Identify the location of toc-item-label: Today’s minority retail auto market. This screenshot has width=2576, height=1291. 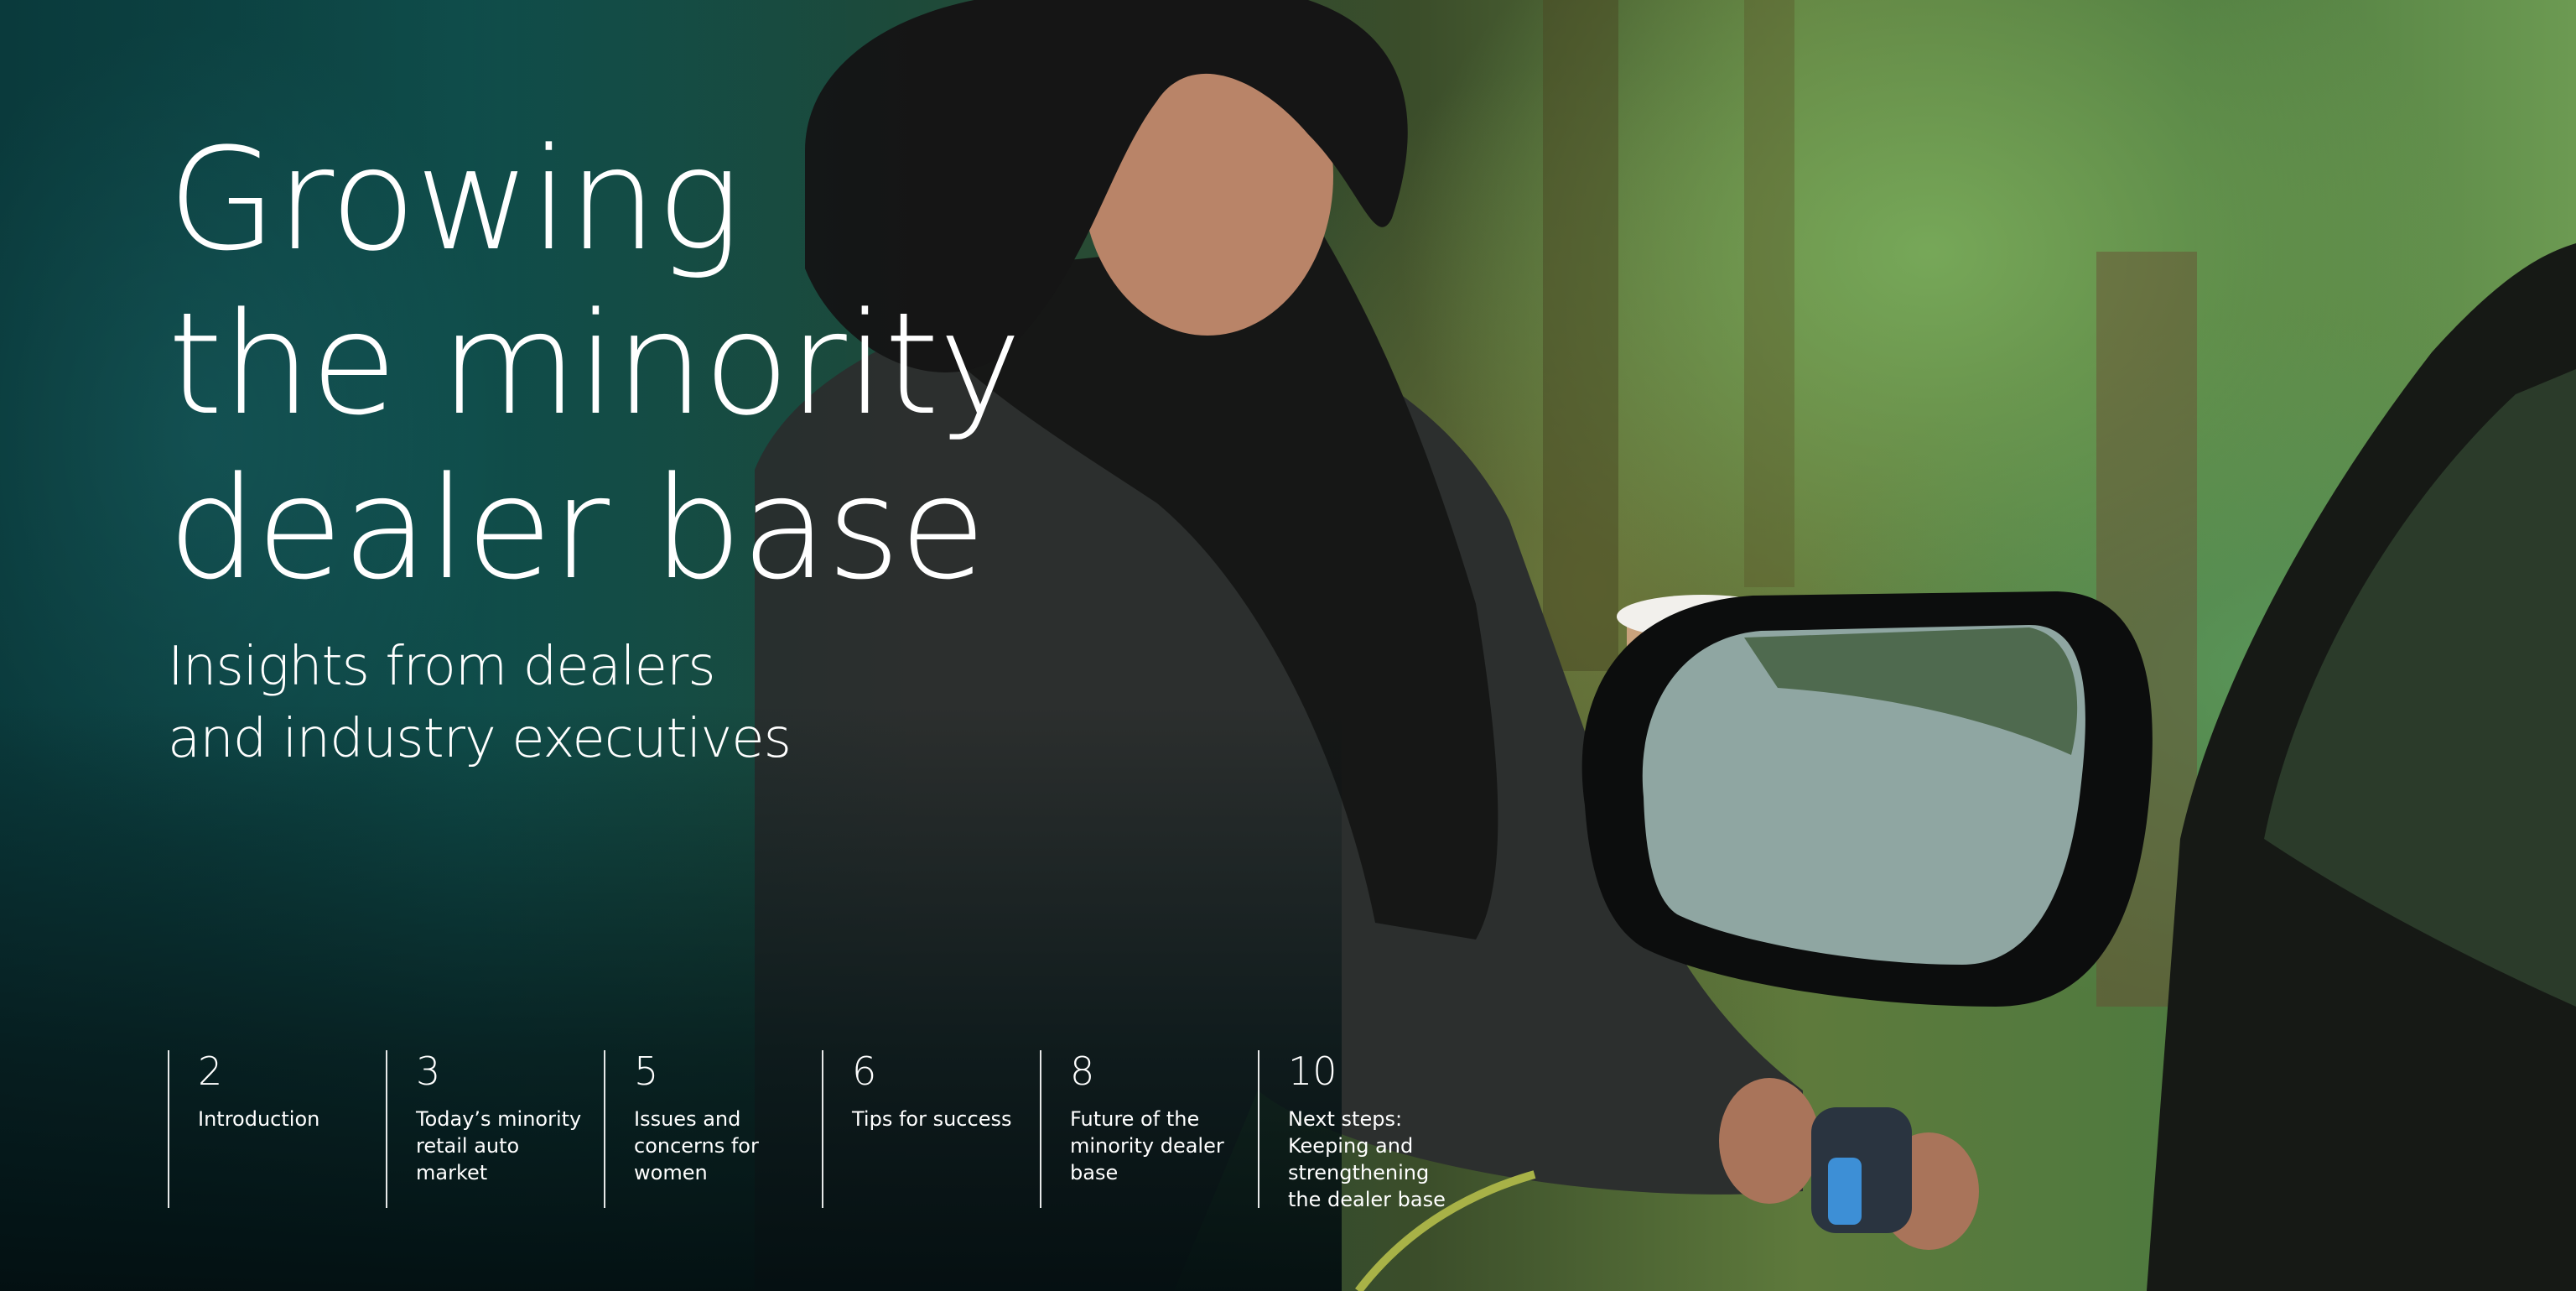
(499, 1145).